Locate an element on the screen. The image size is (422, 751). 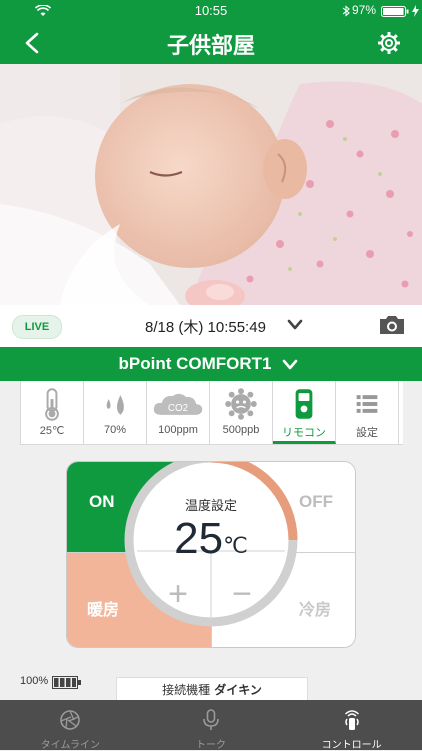
settings-label: 設定 is located at coordinates (367, 433).